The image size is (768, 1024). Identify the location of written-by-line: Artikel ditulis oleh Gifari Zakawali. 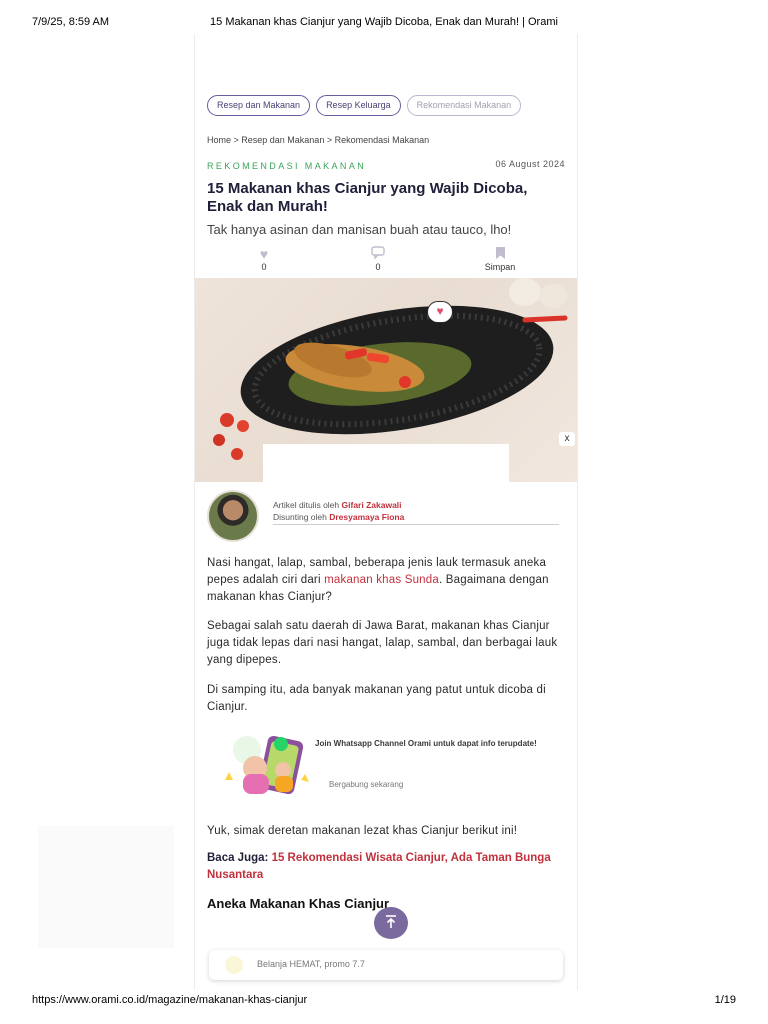
(338, 505).